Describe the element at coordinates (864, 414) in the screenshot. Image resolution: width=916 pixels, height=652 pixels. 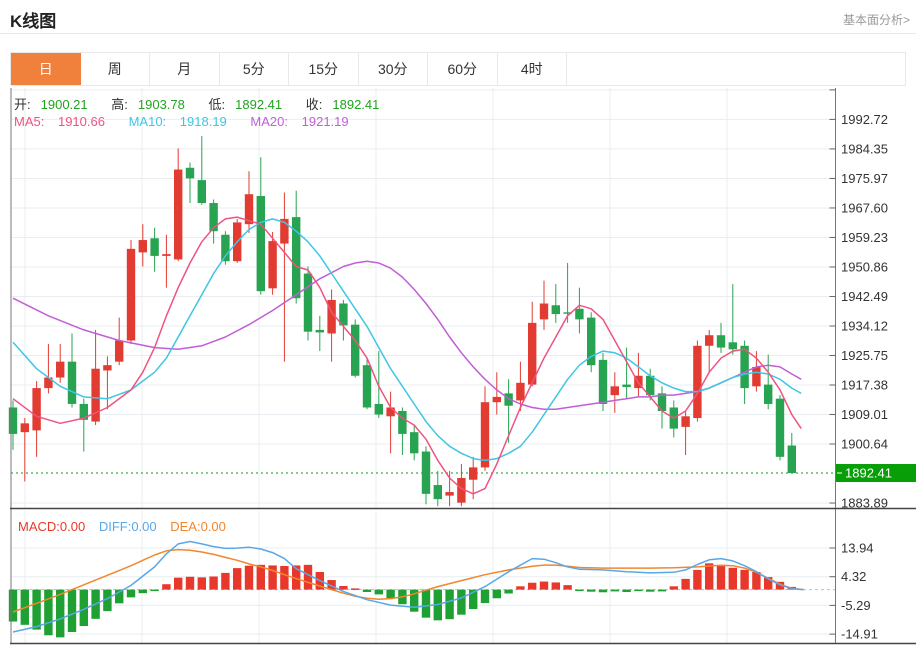
I see `price-axis-label: 1909.01` at that location.